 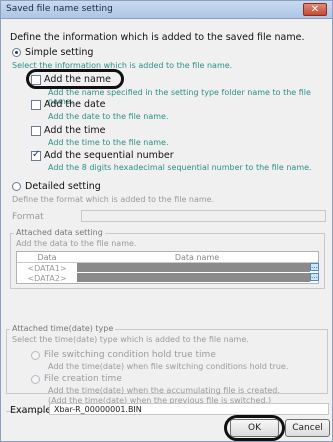 I want to click on add-time-checkbox, so click(x=36, y=131).